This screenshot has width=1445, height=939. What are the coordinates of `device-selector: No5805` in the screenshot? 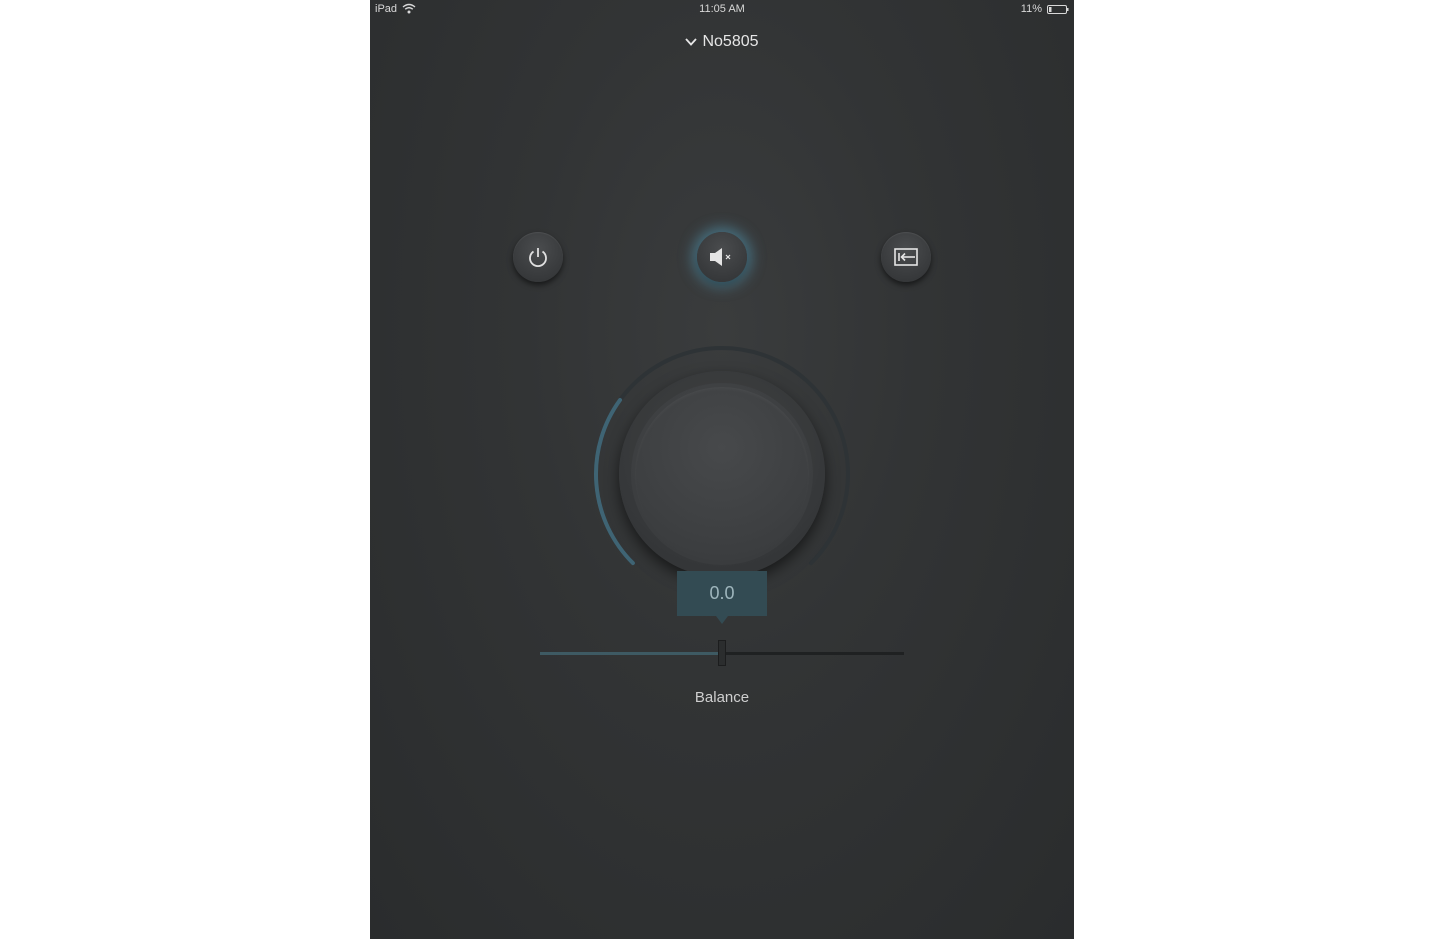 It's located at (722, 42).